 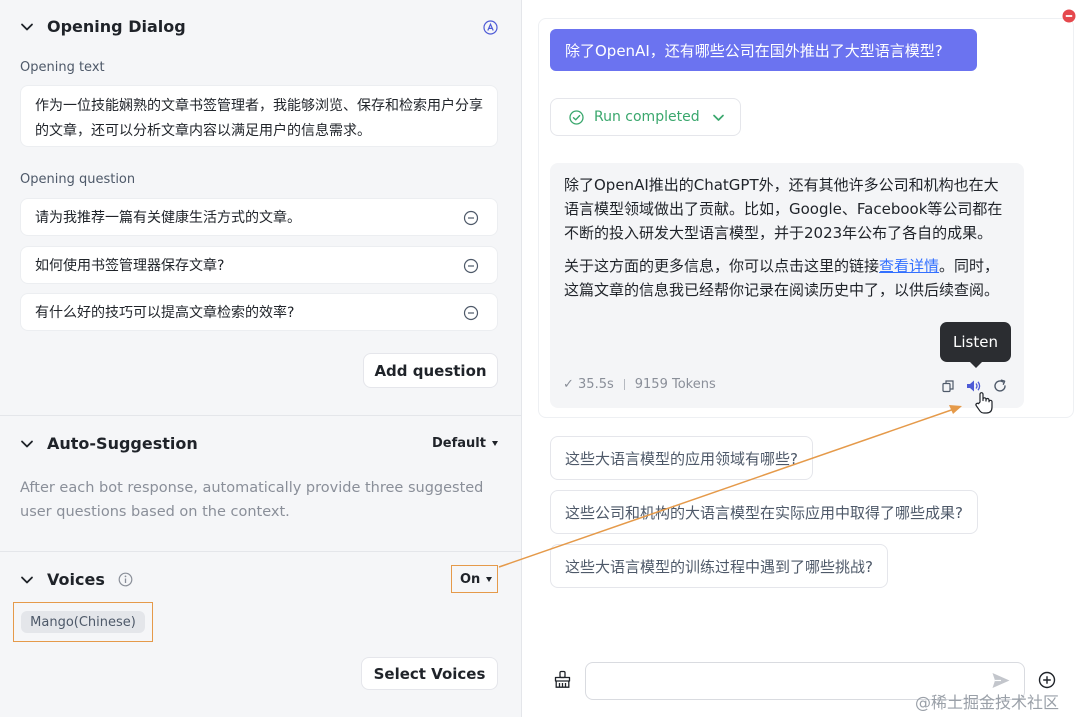 What do you see at coordinates (624, 384) in the screenshot?
I see `meta-separator` at bounding box center [624, 384].